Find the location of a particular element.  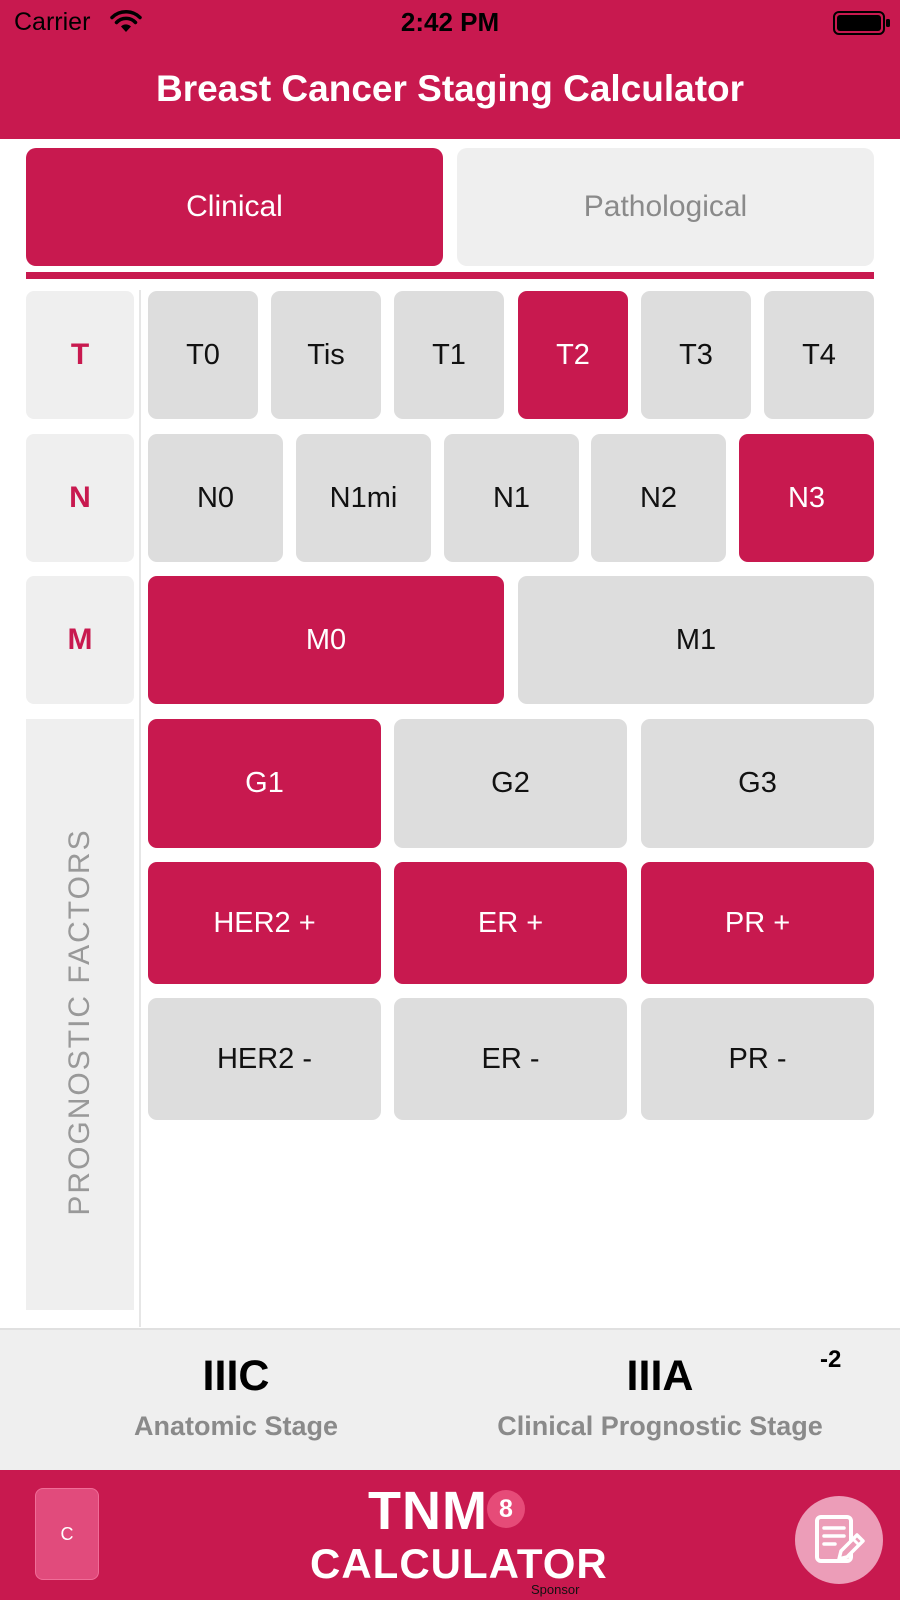

n-option-n3: N3 is located at coordinates (806, 498).